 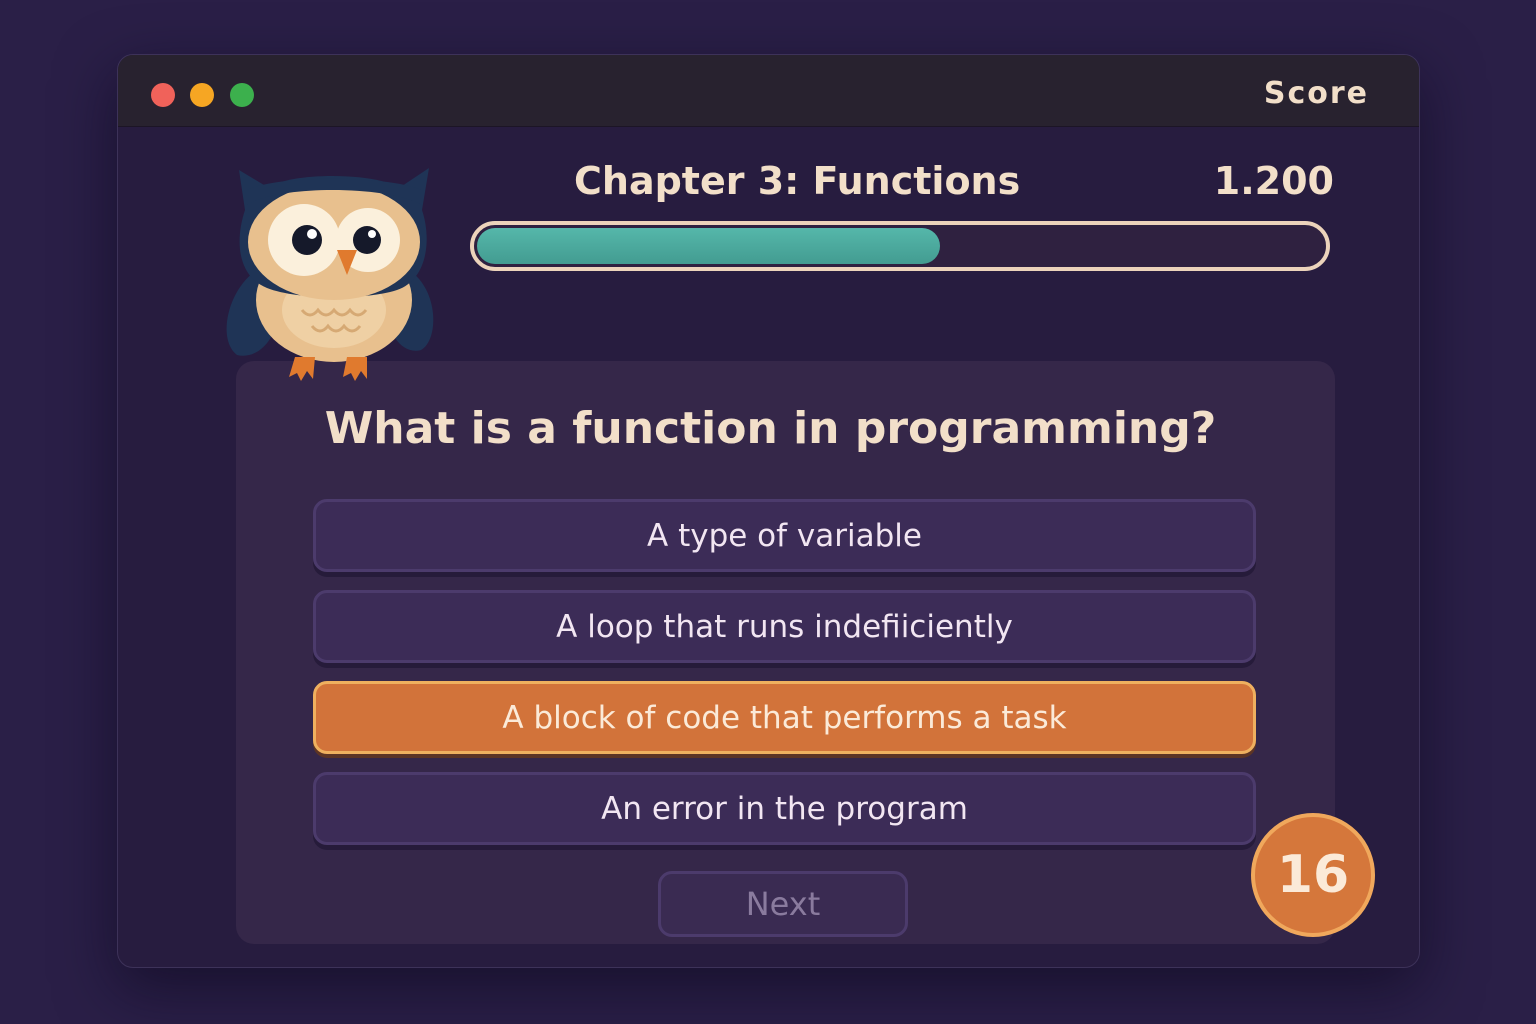 What do you see at coordinates (1273, 181) in the screenshot?
I see `points-value: 1.200` at bounding box center [1273, 181].